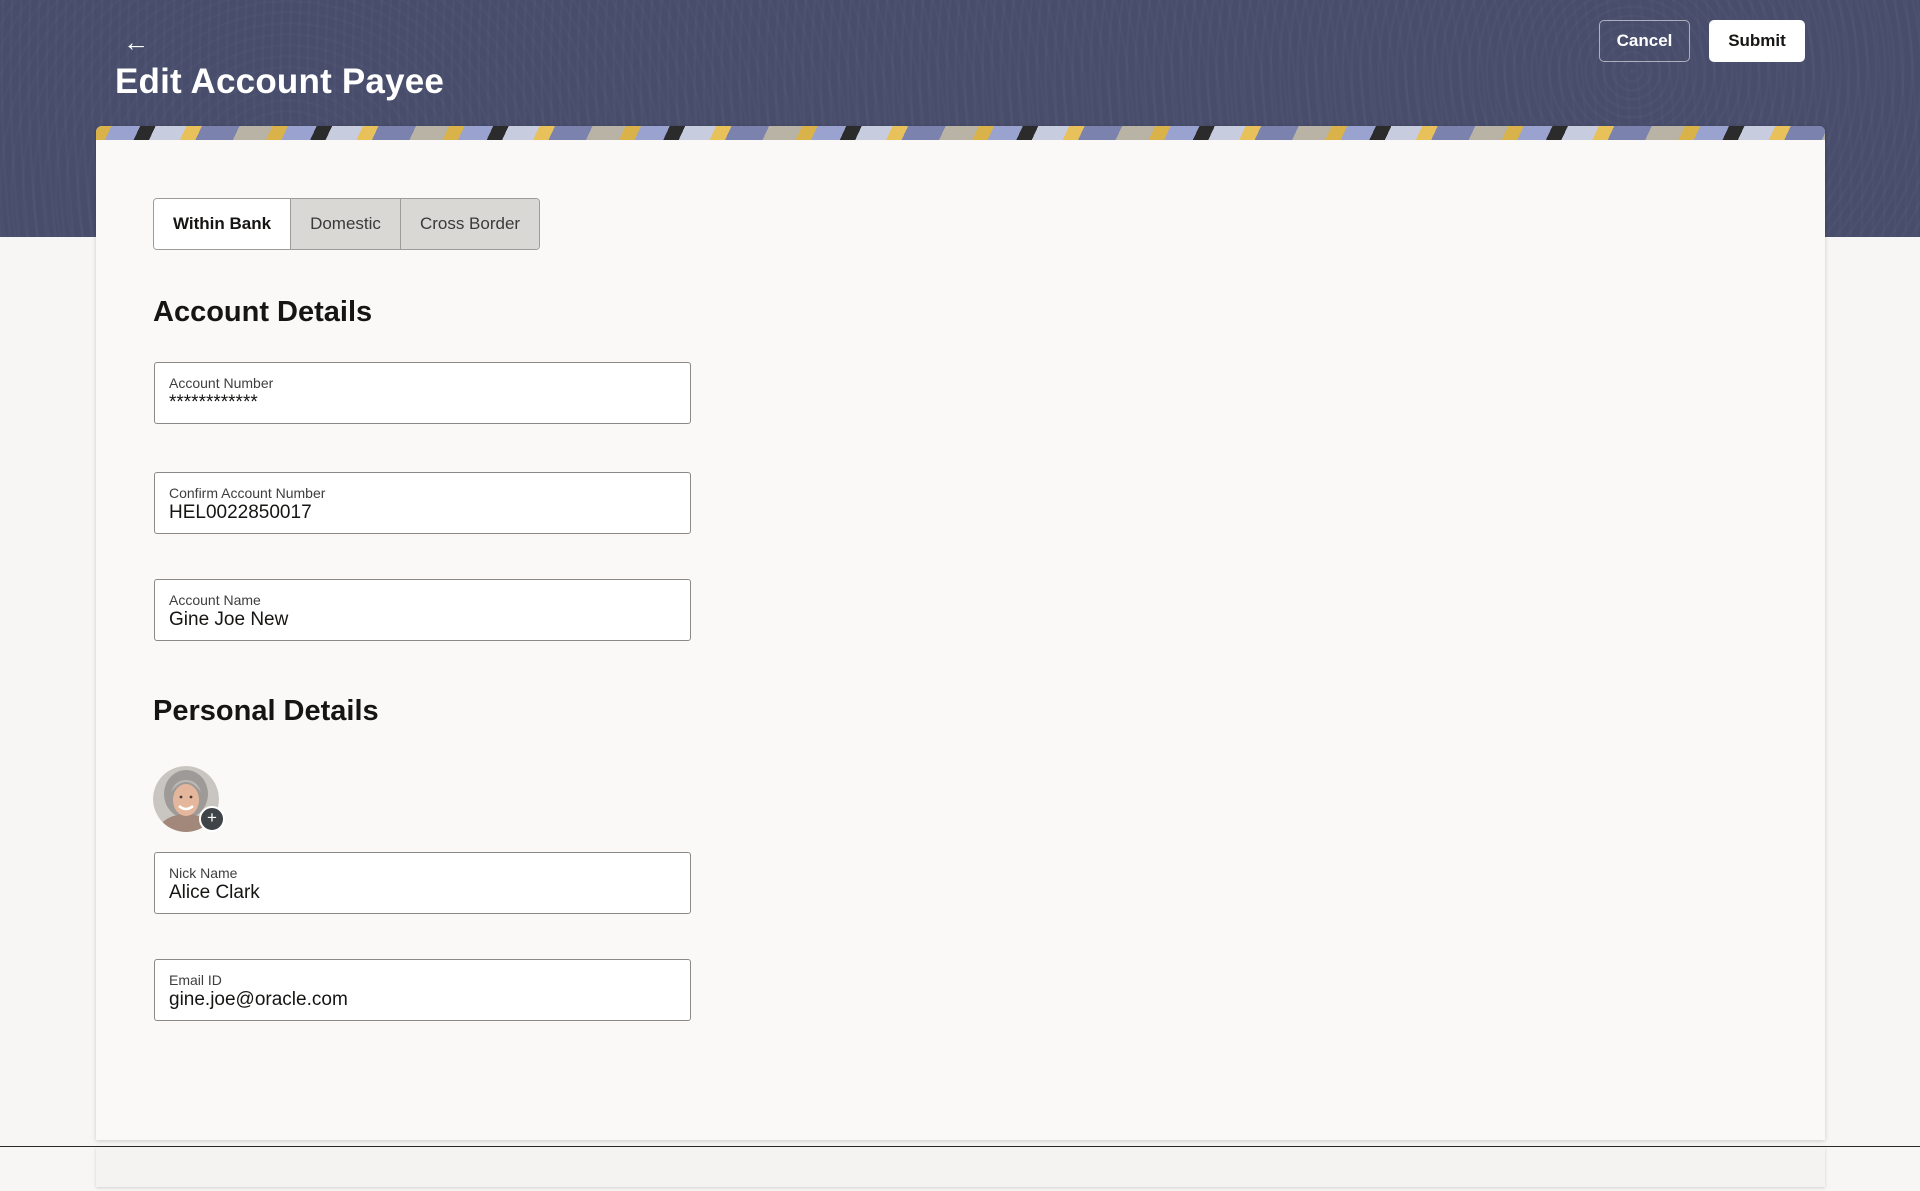 The image size is (1920, 1191). What do you see at coordinates (222, 224) in the screenshot?
I see `tab-within-bank: Within Bank` at bounding box center [222, 224].